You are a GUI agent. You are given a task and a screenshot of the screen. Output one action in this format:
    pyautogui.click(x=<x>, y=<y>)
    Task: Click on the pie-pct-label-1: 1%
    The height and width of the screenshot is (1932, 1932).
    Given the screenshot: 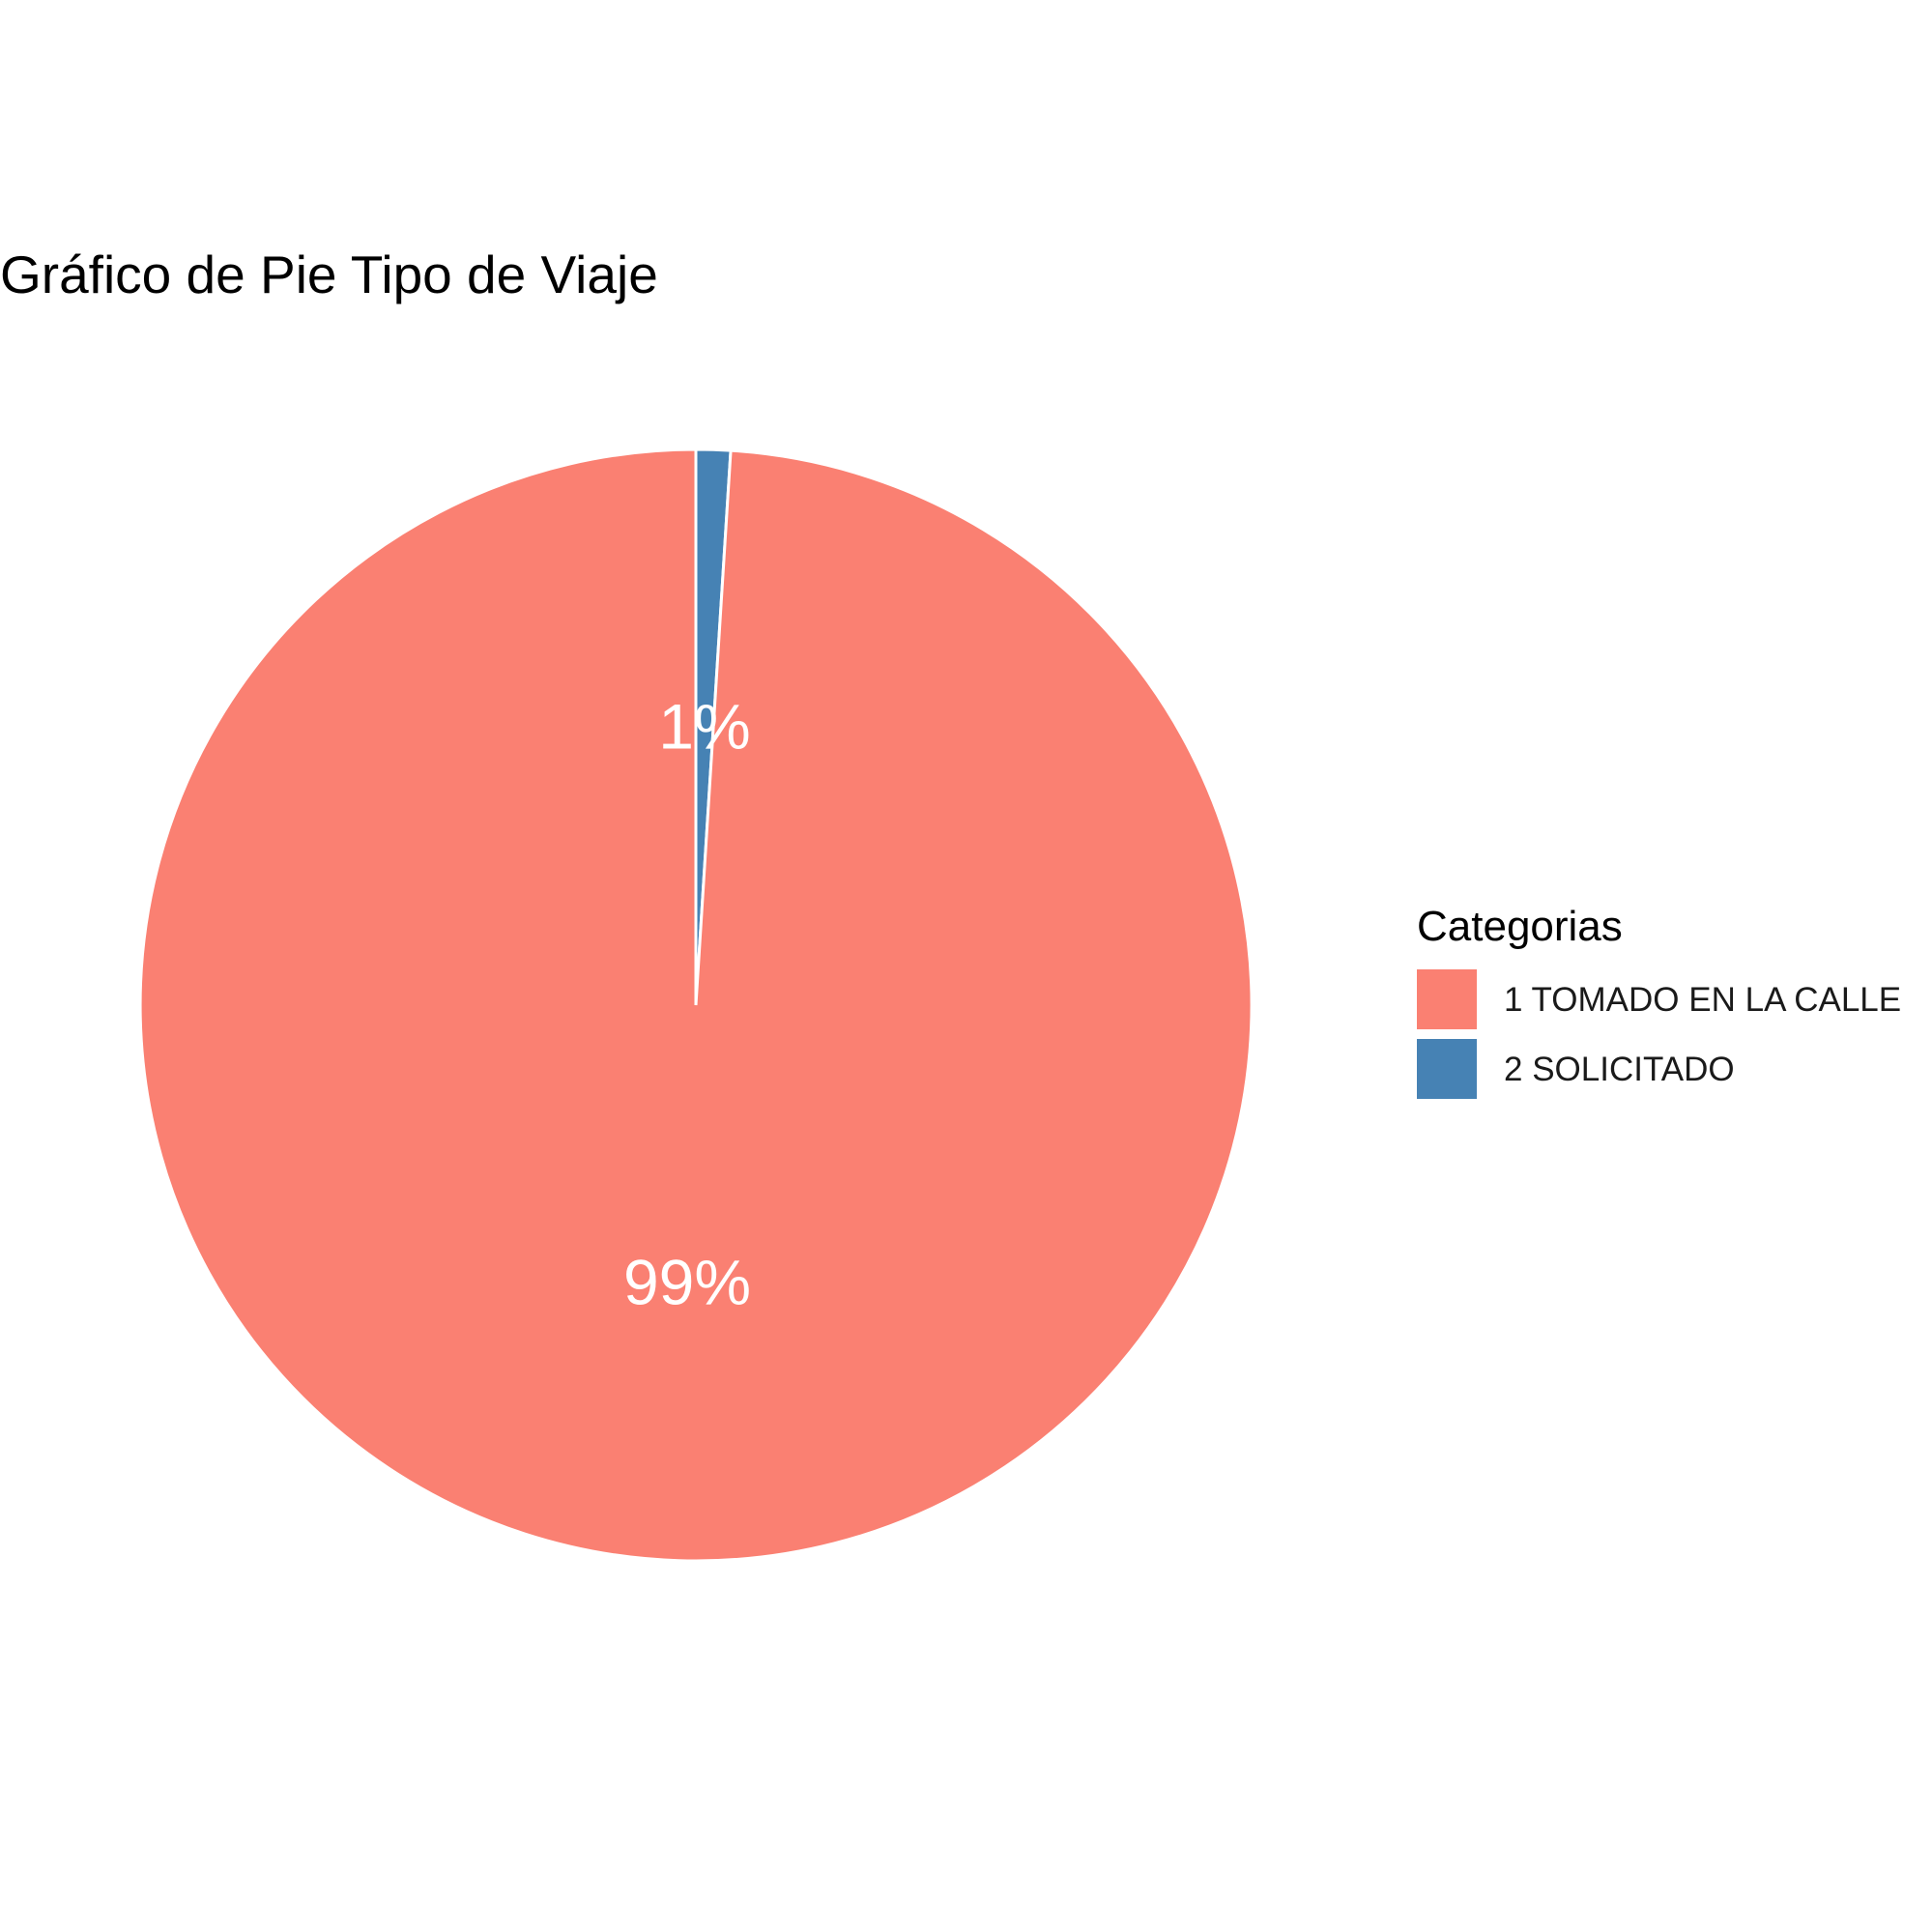 What is the action you would take?
    pyautogui.click(x=704, y=727)
    